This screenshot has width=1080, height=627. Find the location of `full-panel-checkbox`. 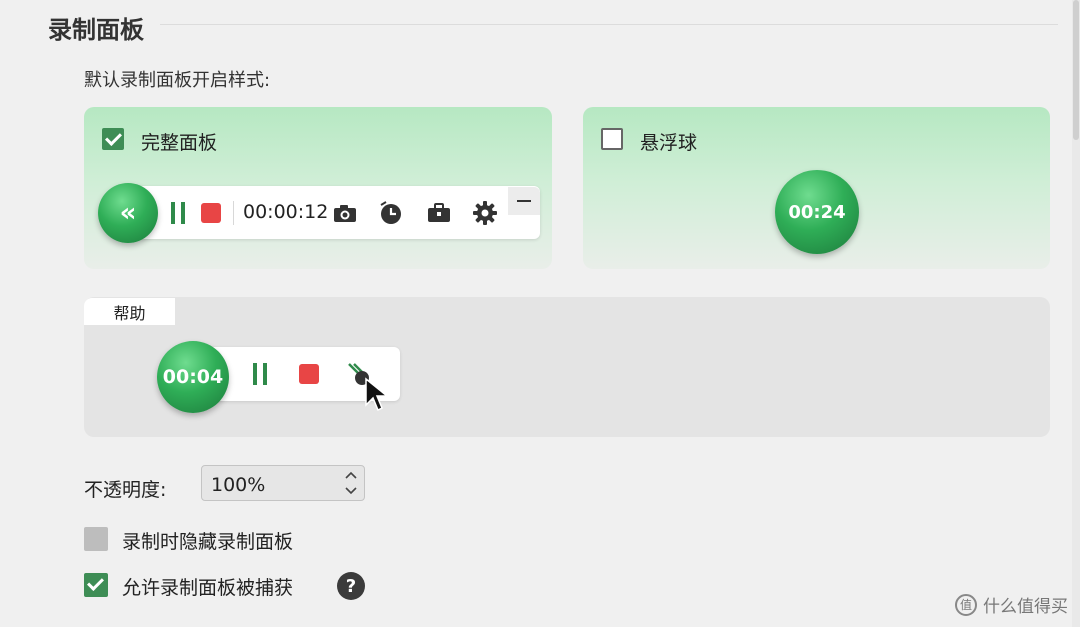

full-panel-checkbox is located at coordinates (113, 139).